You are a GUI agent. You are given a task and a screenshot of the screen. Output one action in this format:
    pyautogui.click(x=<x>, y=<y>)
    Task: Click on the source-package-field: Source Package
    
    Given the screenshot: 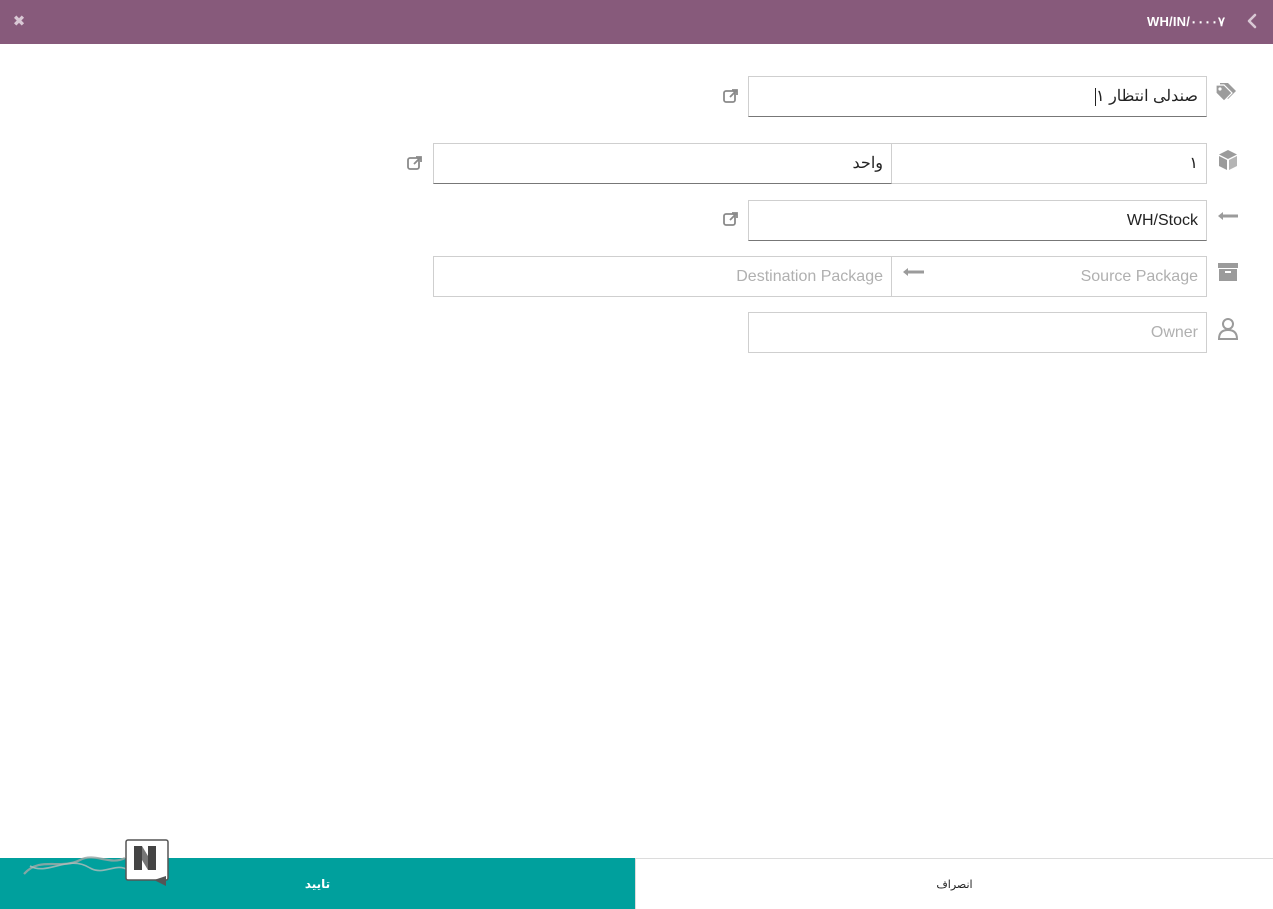 What is the action you would take?
    pyautogui.click(x=1049, y=276)
    